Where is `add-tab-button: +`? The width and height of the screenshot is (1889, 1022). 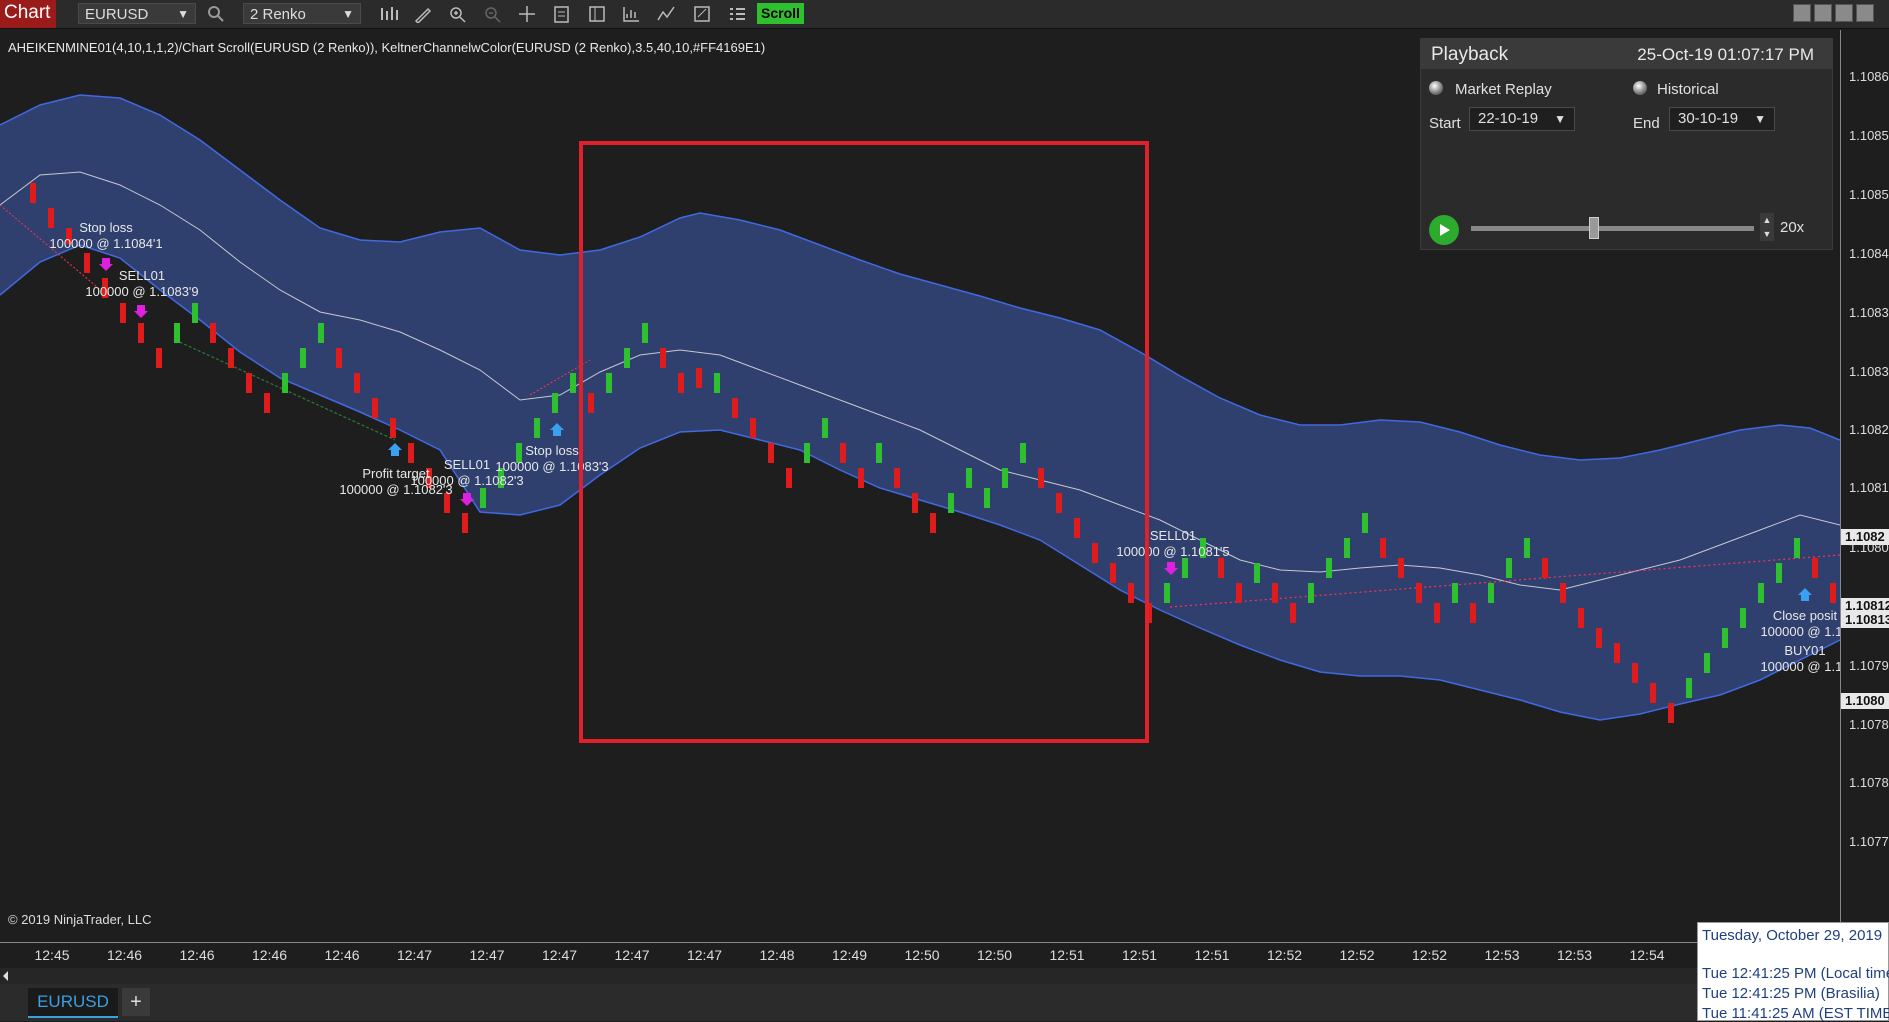 add-tab-button: + is located at coordinates (136, 1002).